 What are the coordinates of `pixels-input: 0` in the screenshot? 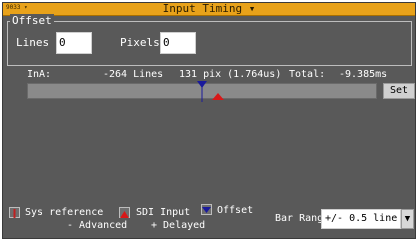 It's located at (178, 43).